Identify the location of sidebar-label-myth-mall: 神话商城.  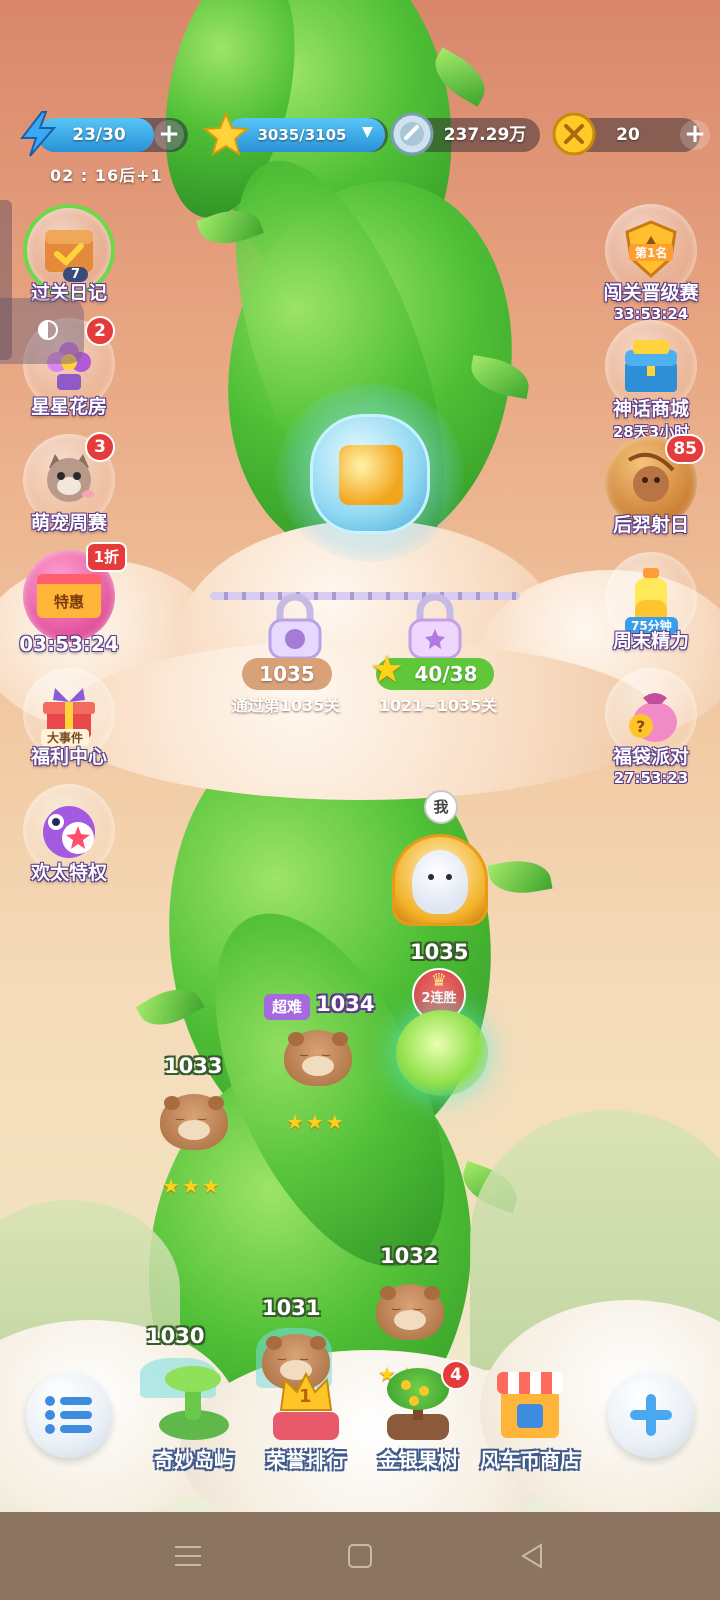
(650, 409).